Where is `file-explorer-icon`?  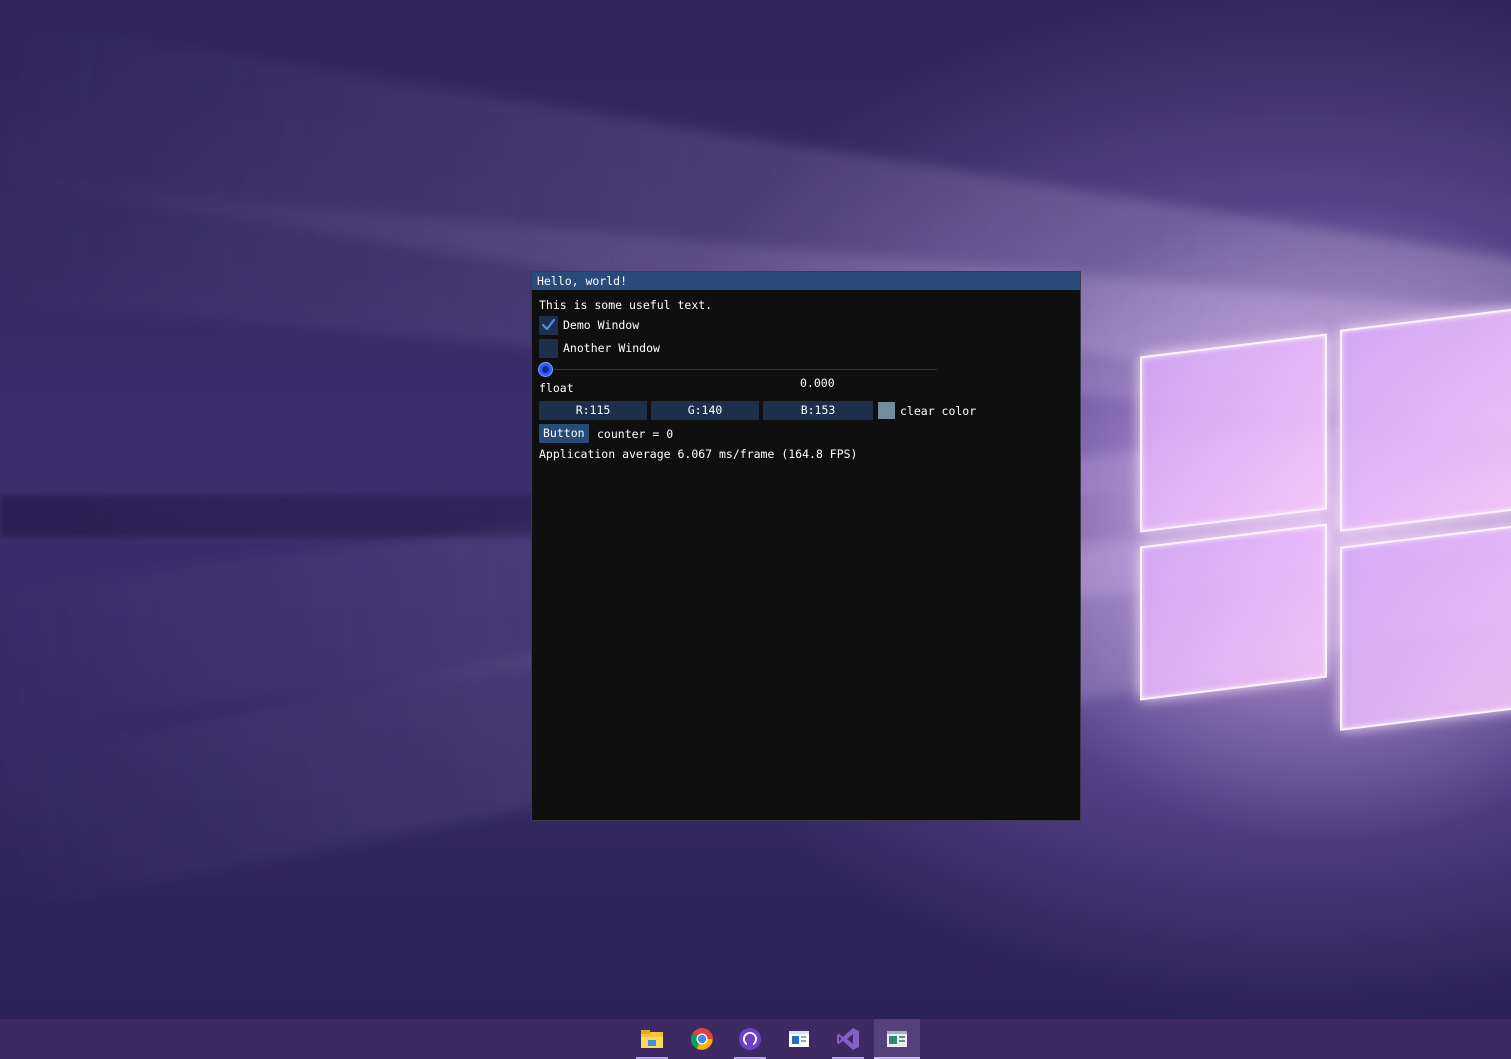
file-explorer-icon is located at coordinates (652, 1039).